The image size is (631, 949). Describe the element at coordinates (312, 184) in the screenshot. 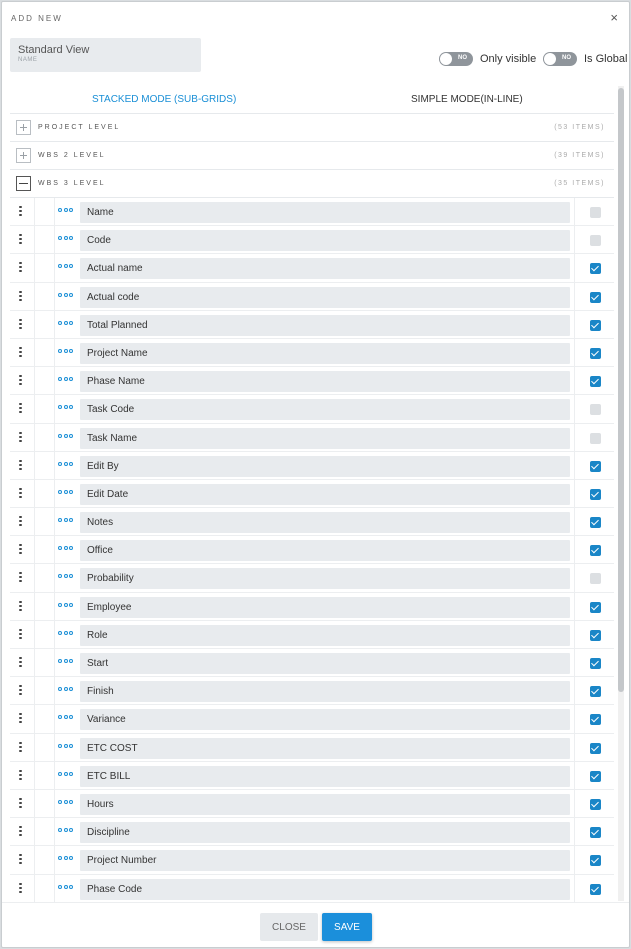

I see `level-row-wbs3: WBS 3 LEVEL (35 ITEMS)` at that location.